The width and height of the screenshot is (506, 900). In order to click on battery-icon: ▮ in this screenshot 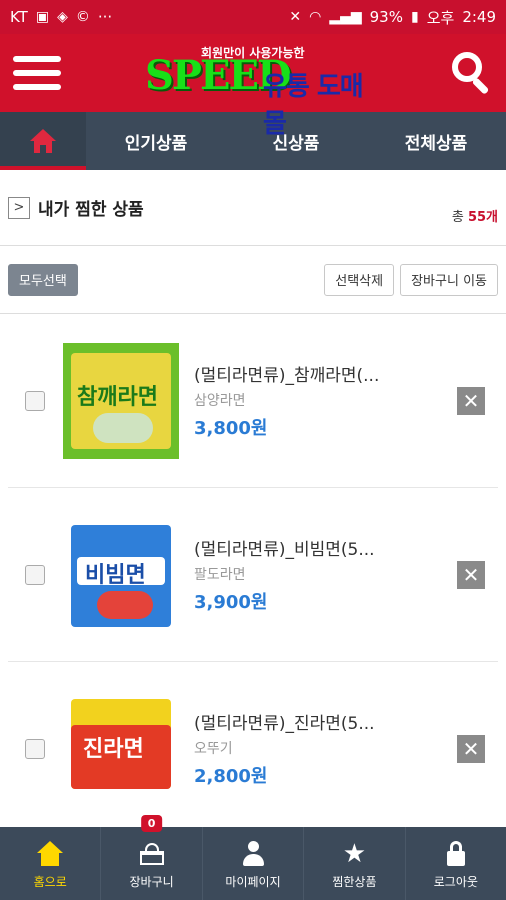, I will do `click(414, 17)`.